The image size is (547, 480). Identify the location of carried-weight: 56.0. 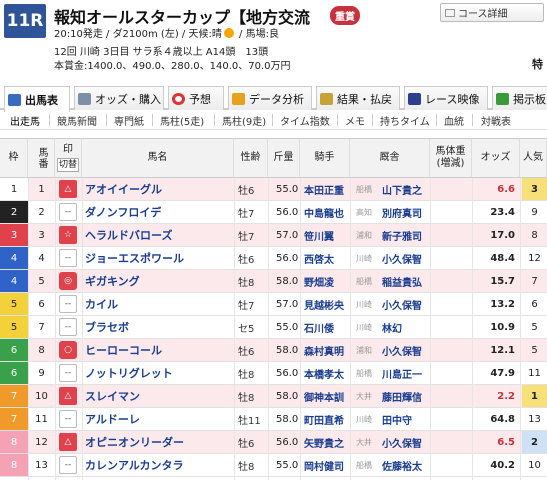
(287, 258).